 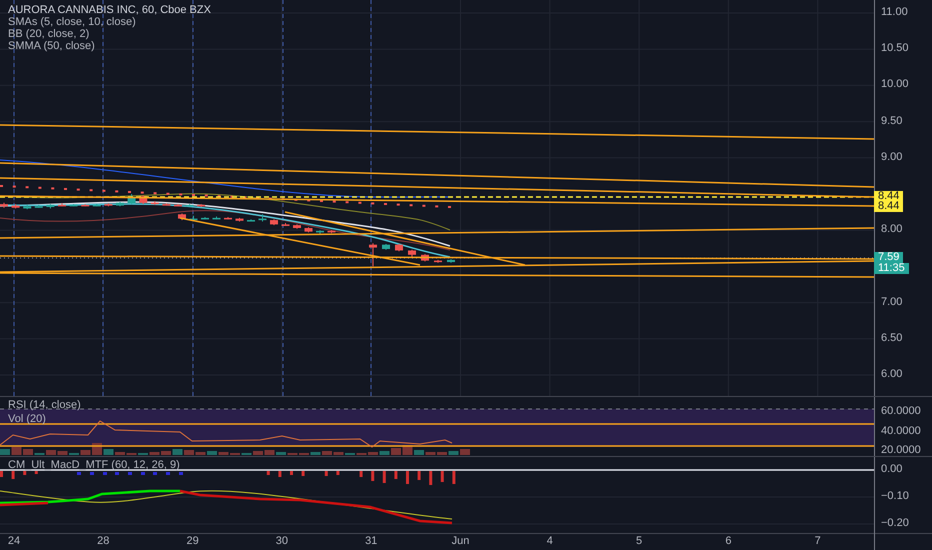 I want to click on axis-tick-label: −0.10, so click(x=895, y=496).